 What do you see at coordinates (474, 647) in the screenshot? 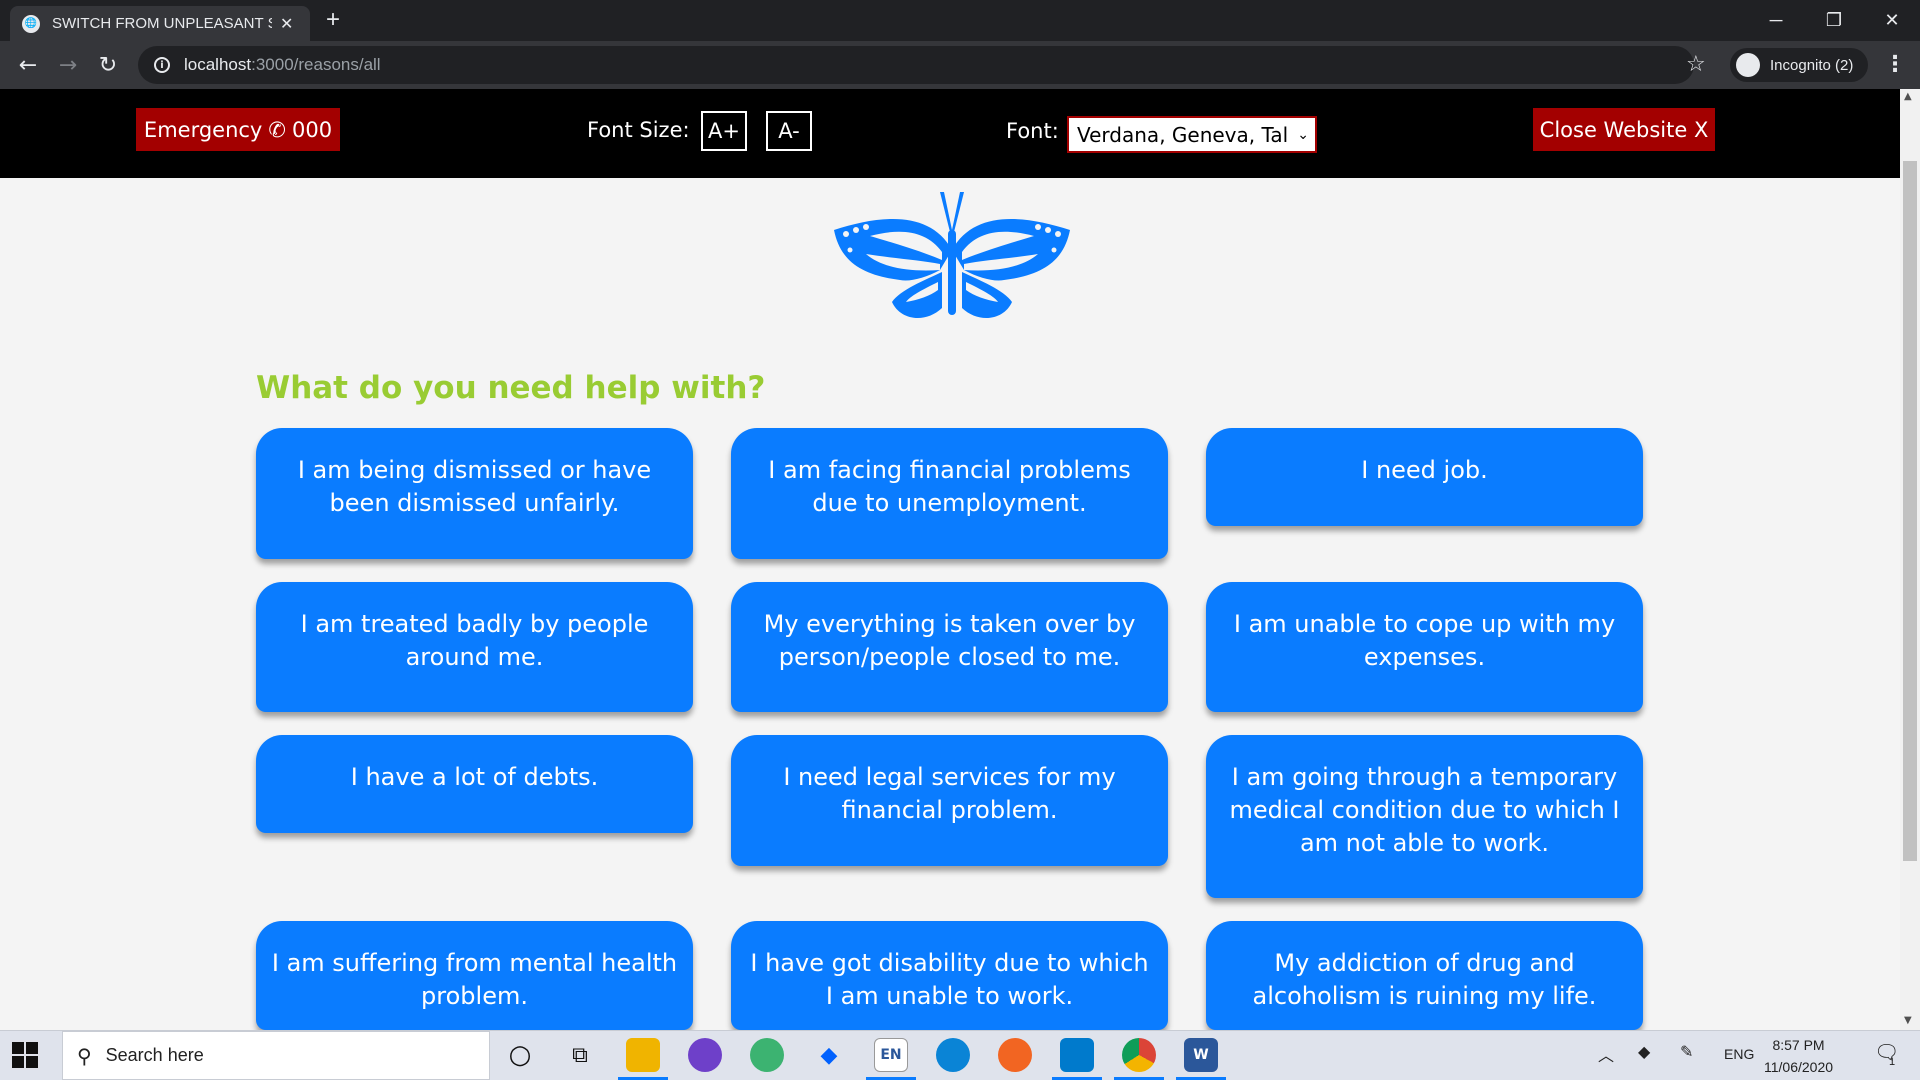
I see `reason-card: I am treated badly by people around me.` at bounding box center [474, 647].